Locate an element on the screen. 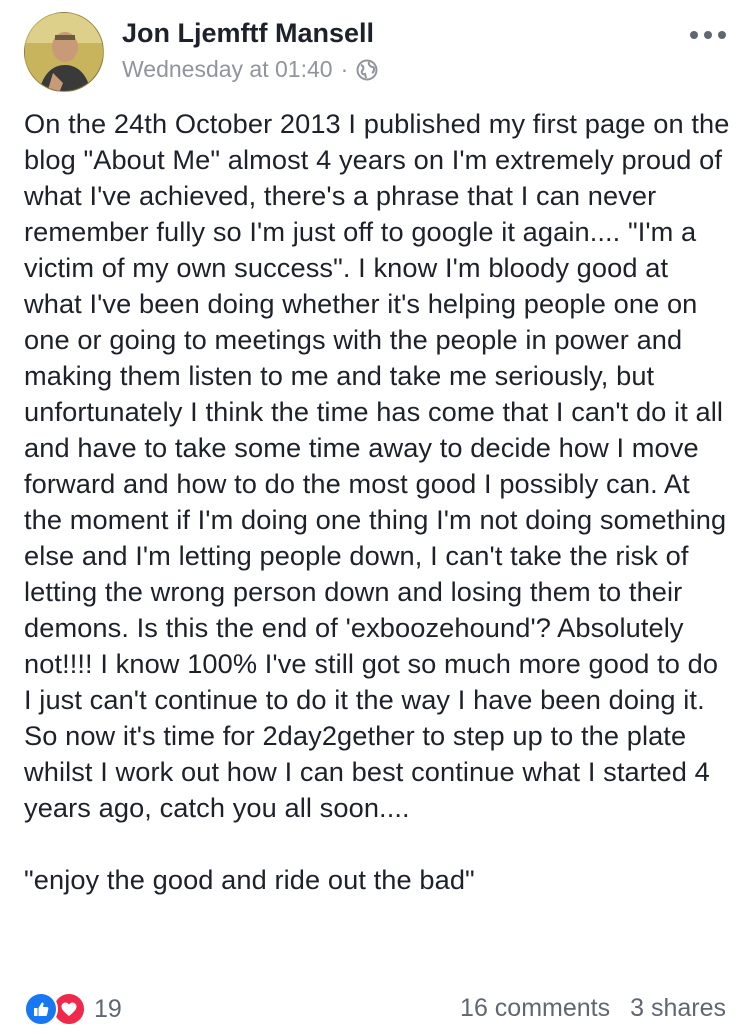  post-timestamp: Wednesday at 01:40 is located at coordinates (227, 69).